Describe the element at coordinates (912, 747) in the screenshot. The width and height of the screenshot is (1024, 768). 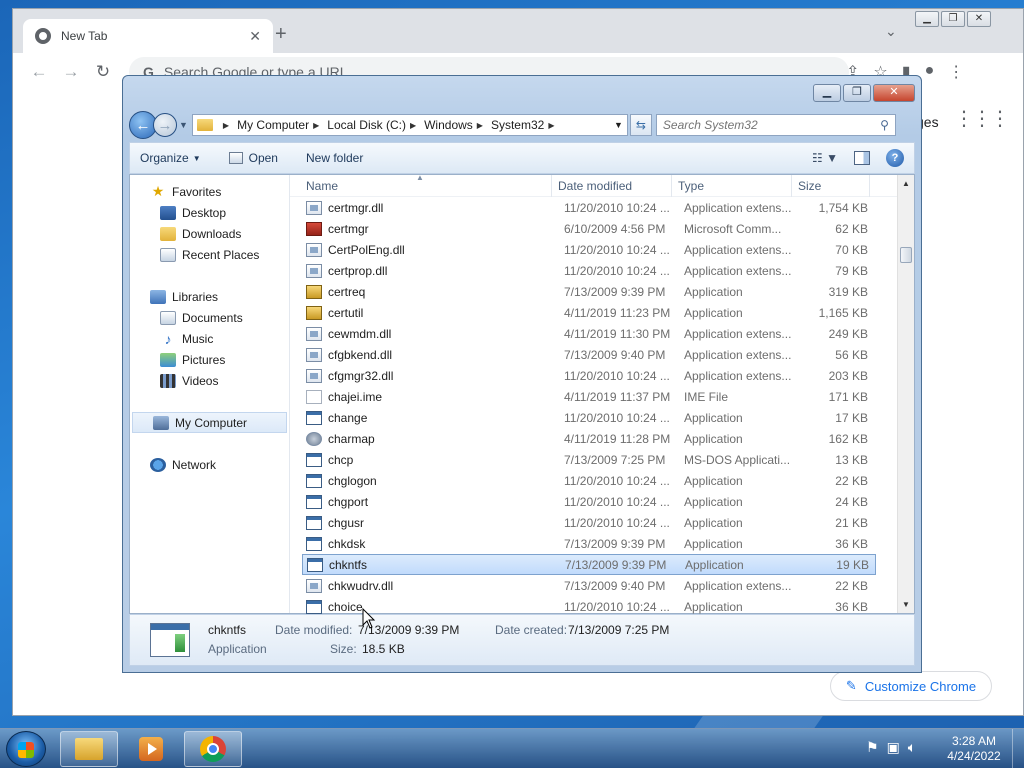
I see `volume-icon: 🔈︎` at that location.